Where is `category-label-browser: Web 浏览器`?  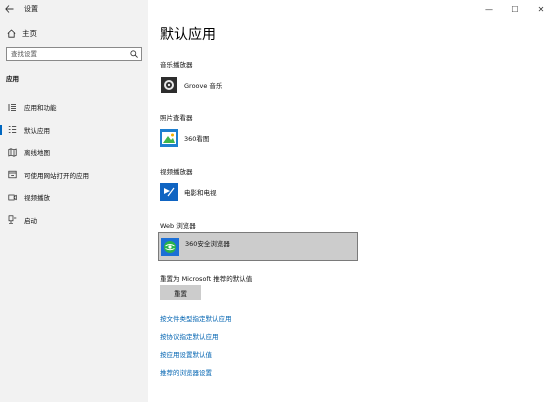
category-label-browser: Web 浏览器 is located at coordinates (178, 226).